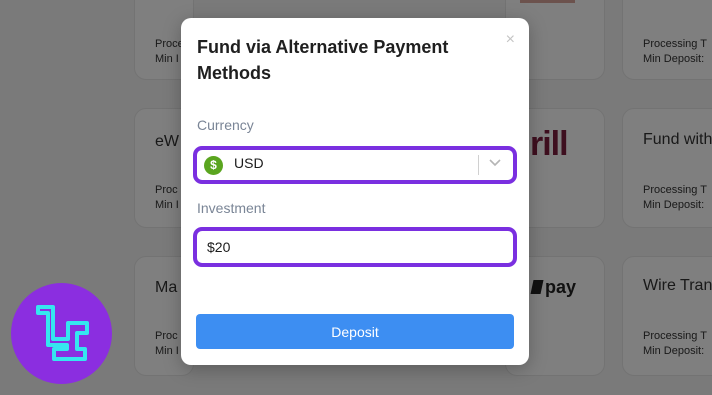 This screenshot has height=395, width=712. Describe the element at coordinates (225, 125) in the screenshot. I see `currency-label: Currency` at that location.